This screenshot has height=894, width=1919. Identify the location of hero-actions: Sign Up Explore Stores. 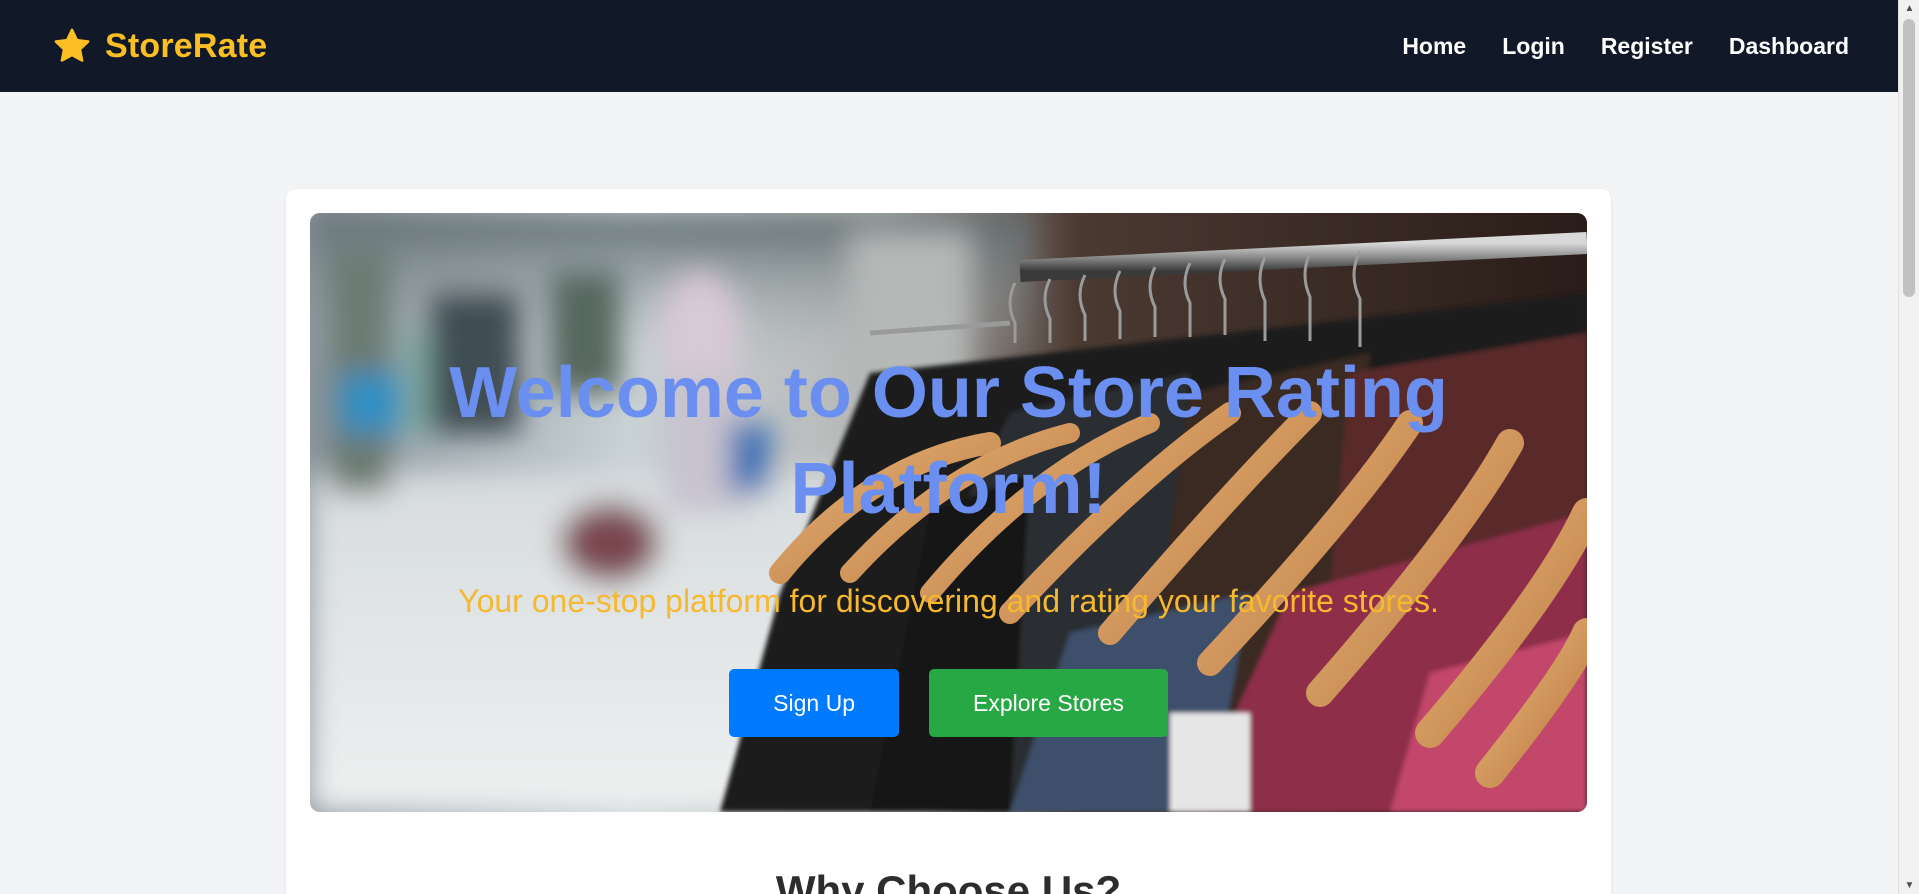
(948, 703).